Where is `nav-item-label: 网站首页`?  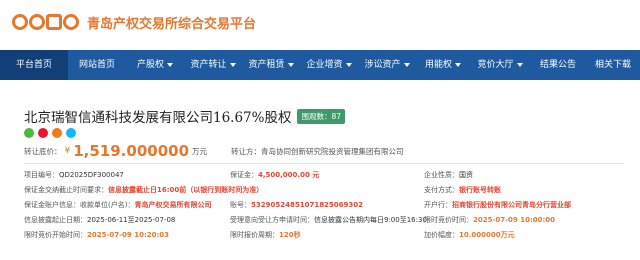
nav-item-label: 网站首页 is located at coordinates (96, 65).